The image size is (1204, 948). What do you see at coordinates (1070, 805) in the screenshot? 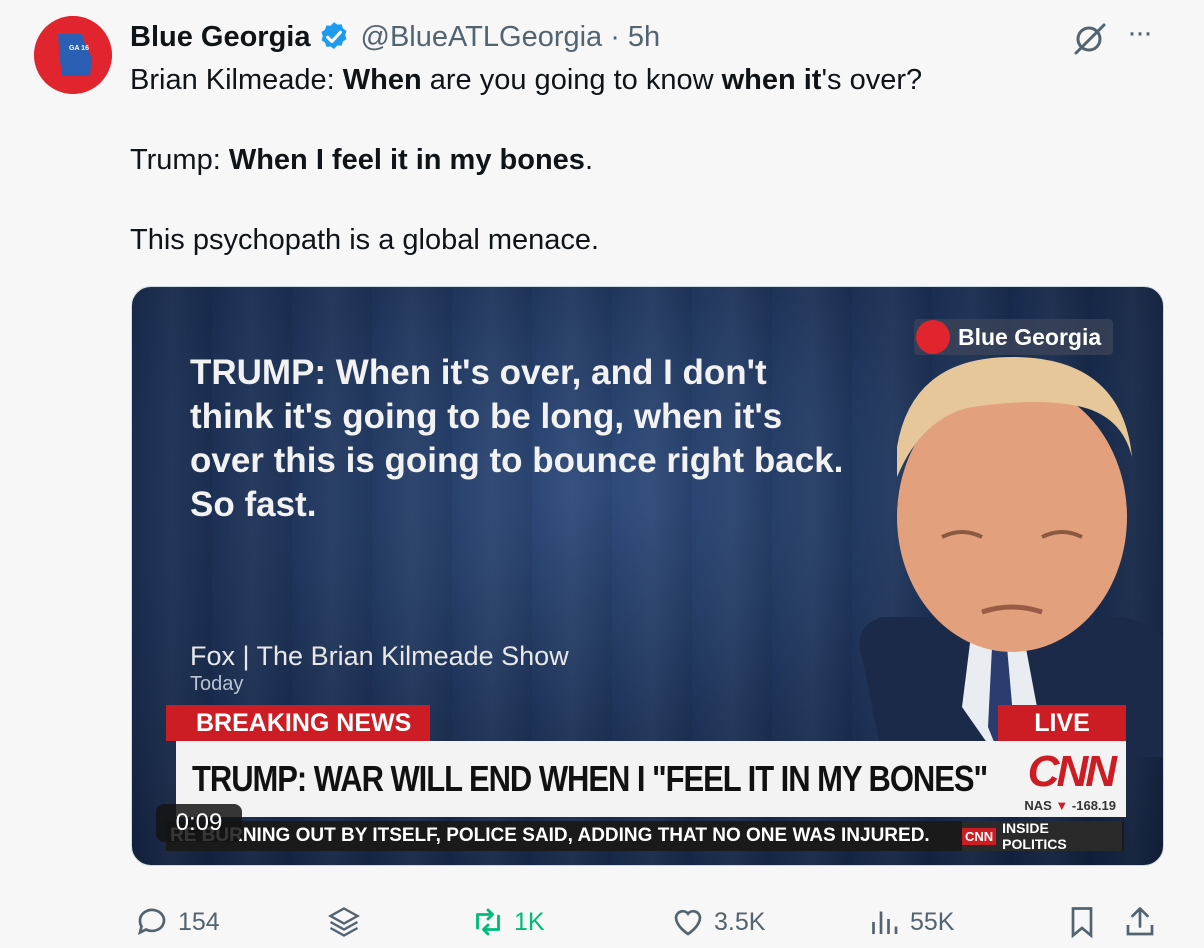
I see `stock-ticker: NAS ▼ -168.19` at bounding box center [1070, 805].